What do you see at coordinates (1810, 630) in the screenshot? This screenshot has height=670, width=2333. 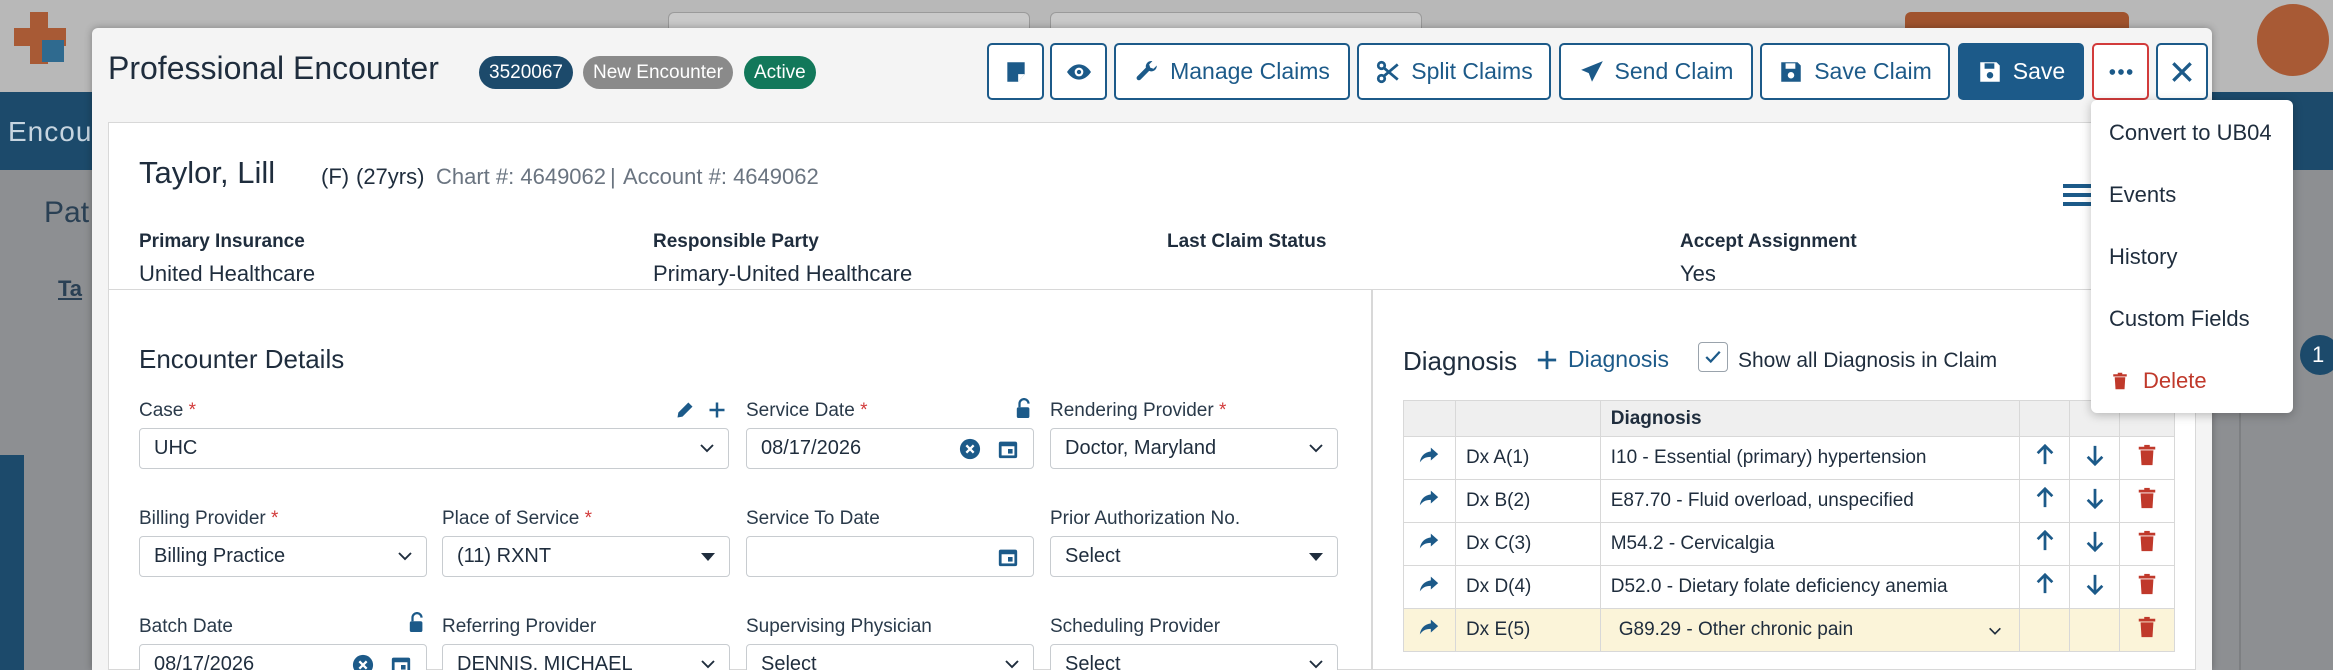 I see `dx-description-select: G89.29 - Other chronic pain` at bounding box center [1810, 630].